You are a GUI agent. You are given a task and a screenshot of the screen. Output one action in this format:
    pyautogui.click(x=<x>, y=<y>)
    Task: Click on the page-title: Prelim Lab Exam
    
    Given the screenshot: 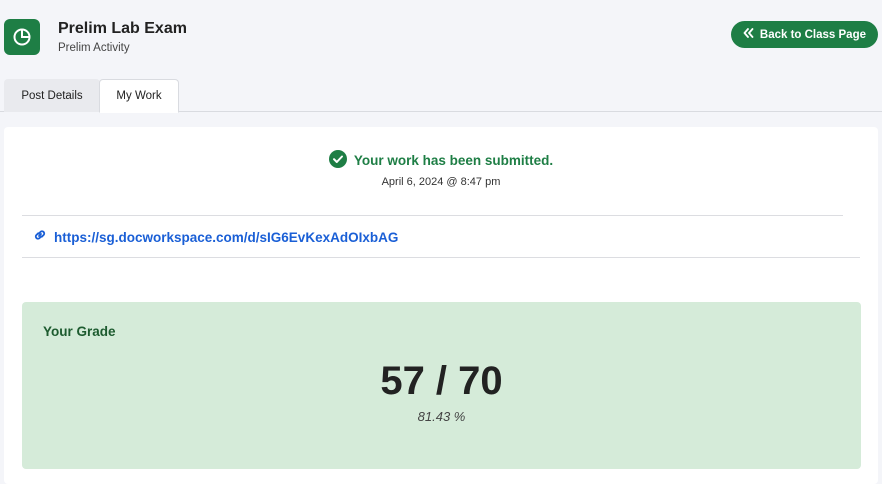 What is the action you would take?
    pyautogui.click(x=122, y=28)
    